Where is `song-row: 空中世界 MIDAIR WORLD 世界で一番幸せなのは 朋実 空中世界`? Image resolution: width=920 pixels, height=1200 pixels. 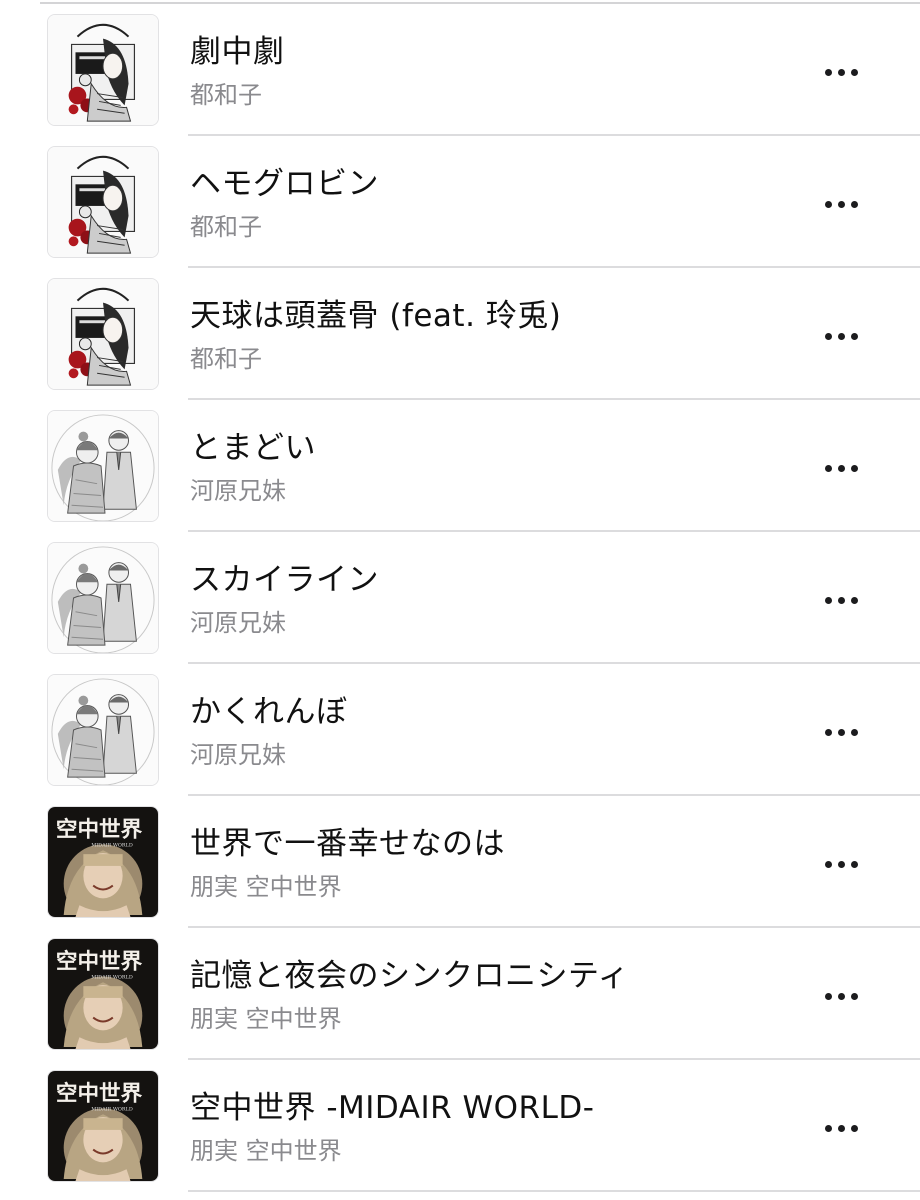 song-row: 空中世界 MIDAIR WORLD 世界で一番幸せなのは 朋実 空中世界 is located at coordinates (460, 862).